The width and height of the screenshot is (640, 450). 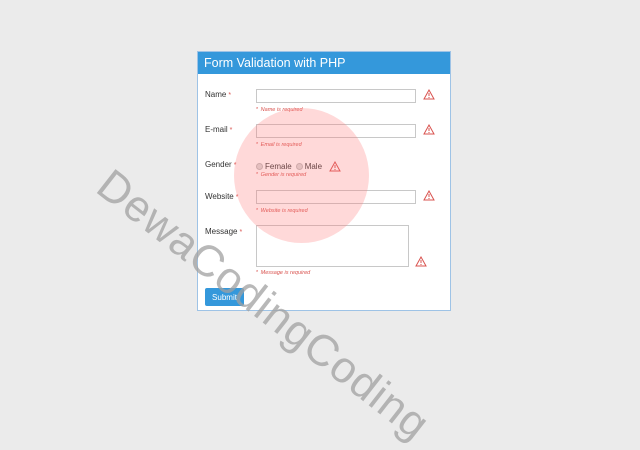 I want to click on message-label: Message *, so click(x=224, y=231).